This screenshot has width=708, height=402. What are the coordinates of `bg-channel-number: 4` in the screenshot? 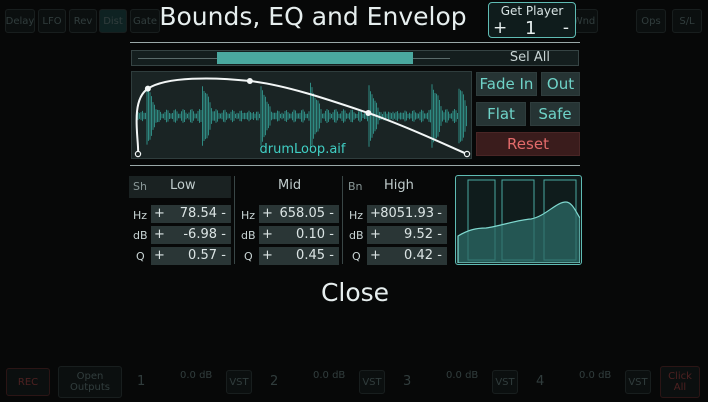 It's located at (540, 381).